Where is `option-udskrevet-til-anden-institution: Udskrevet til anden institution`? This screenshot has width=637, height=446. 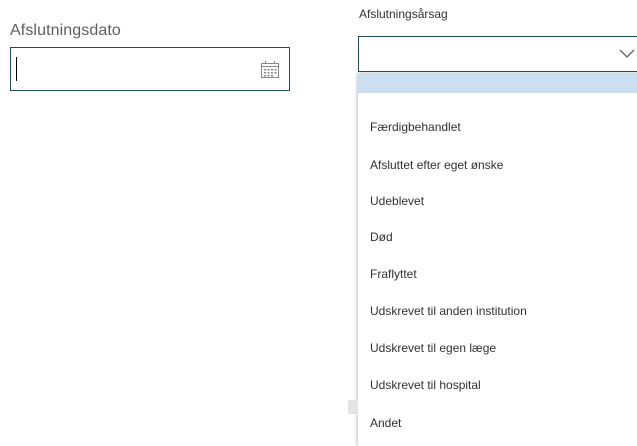
option-udskrevet-til-anden-institution: Udskrevet til anden institution is located at coordinates (497, 311).